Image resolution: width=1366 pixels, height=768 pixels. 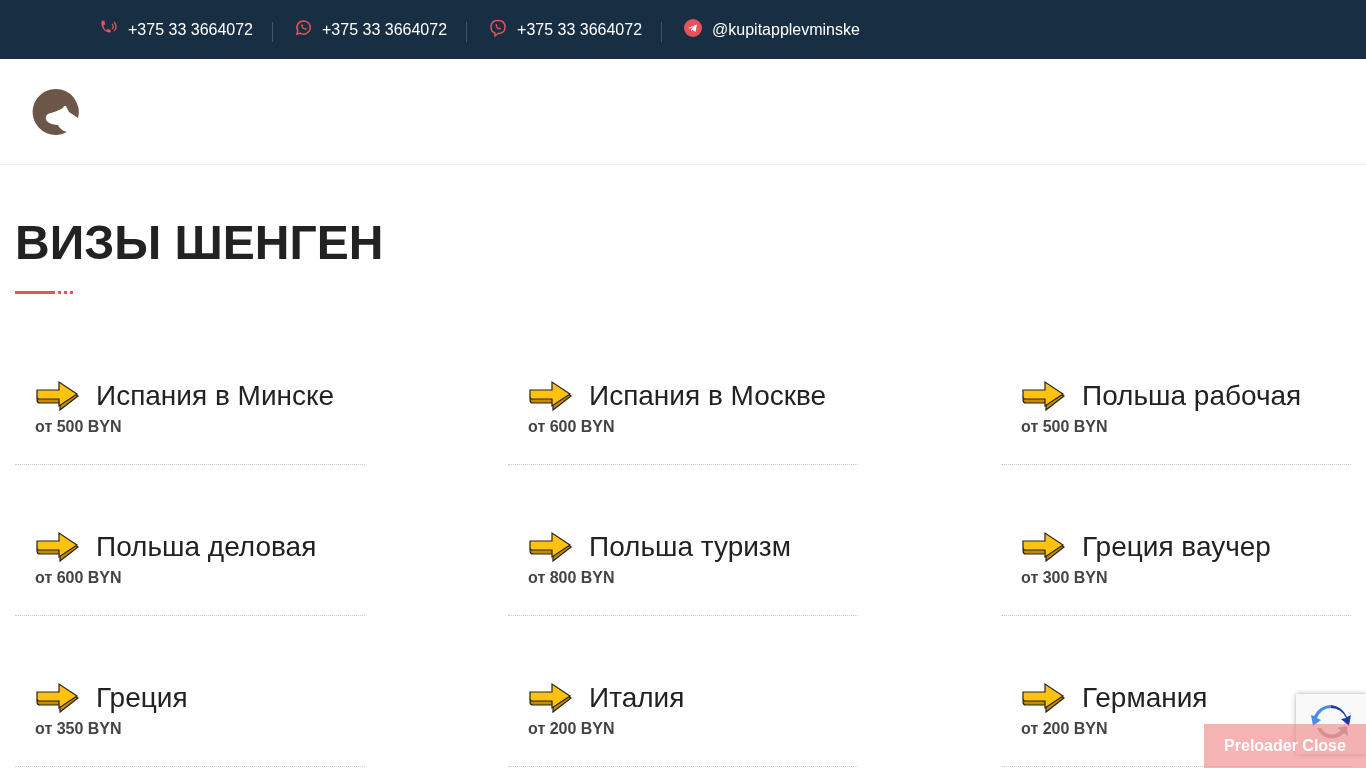 What do you see at coordinates (303, 27) in the screenshot?
I see `whatsapp-icon` at bounding box center [303, 27].